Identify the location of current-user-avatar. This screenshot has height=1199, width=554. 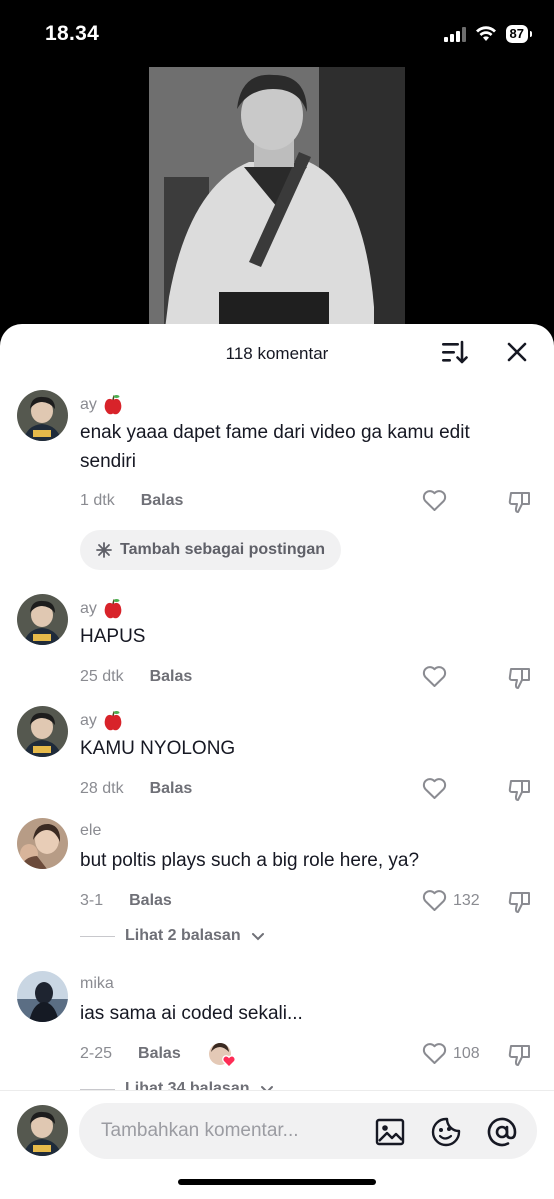
(42, 1130).